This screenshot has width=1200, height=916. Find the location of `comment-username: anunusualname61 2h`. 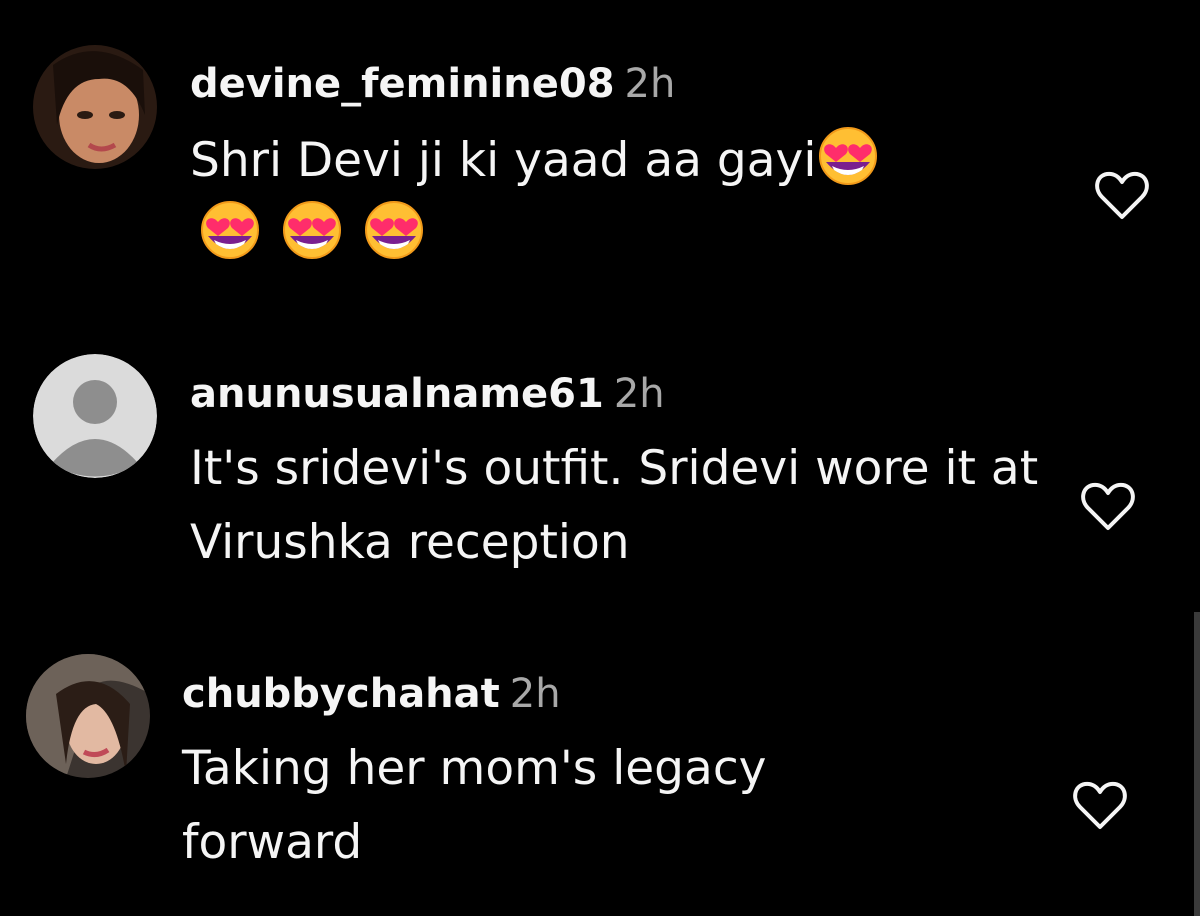

comment-username: anunusualname61 2h is located at coordinates (427, 394).